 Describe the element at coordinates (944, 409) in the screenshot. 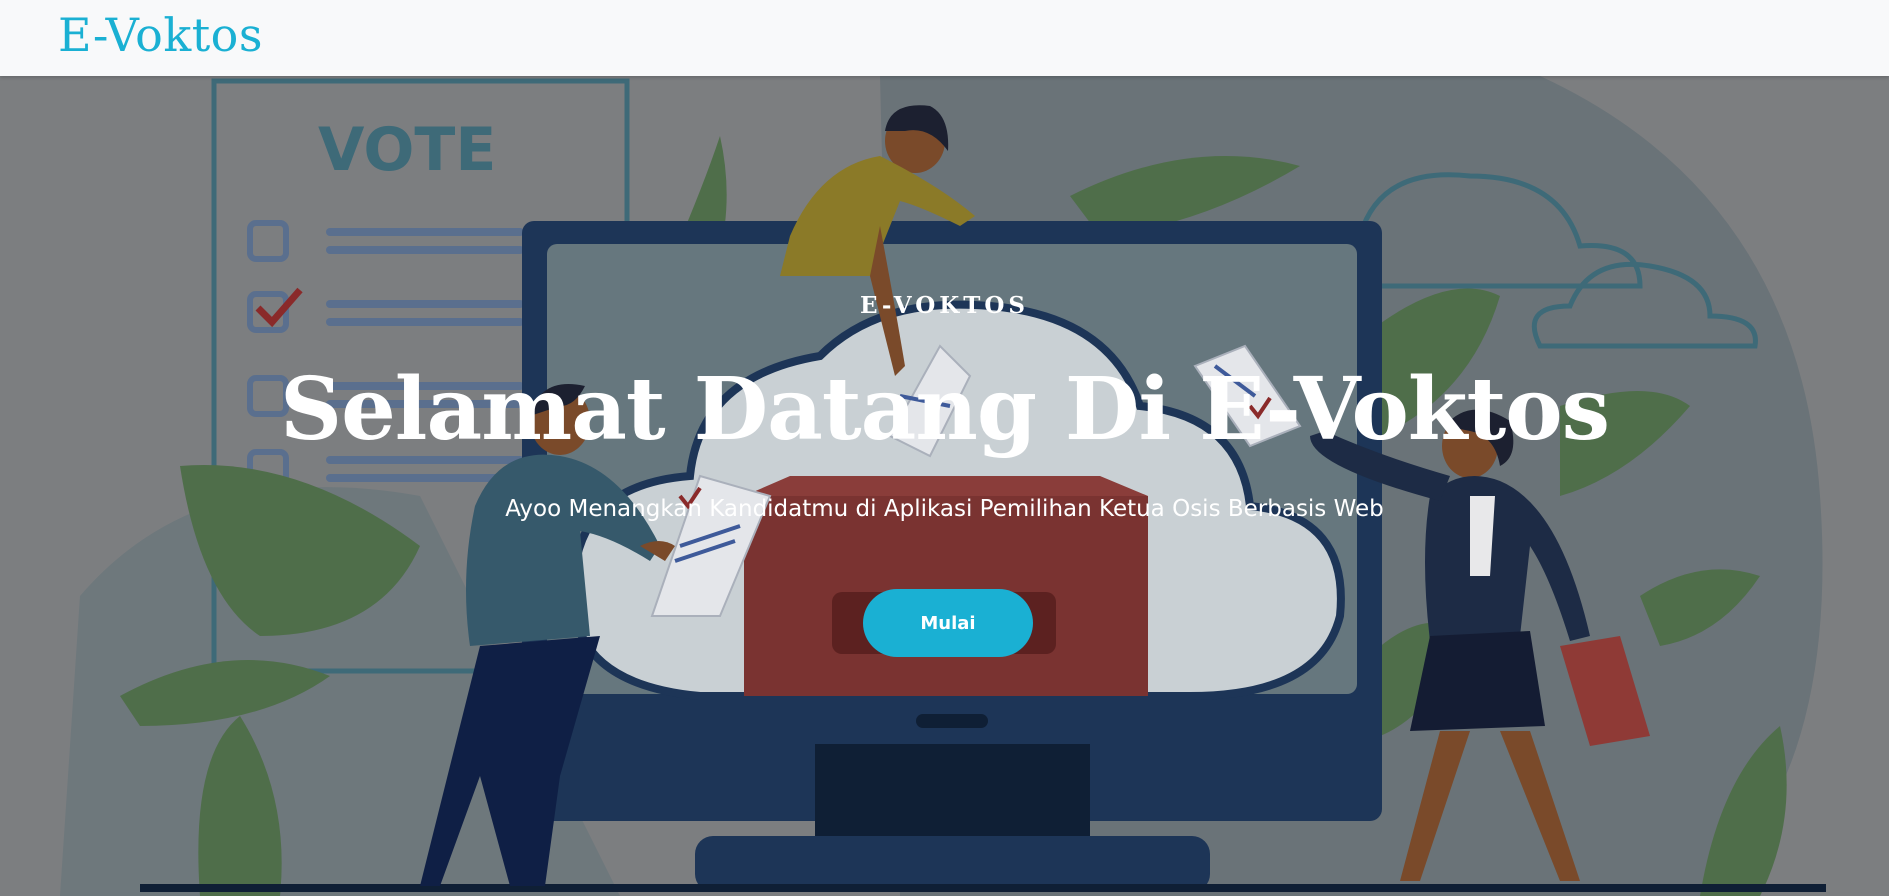

I see `hero-headline: Selamat Datang Di E-Voktos` at that location.